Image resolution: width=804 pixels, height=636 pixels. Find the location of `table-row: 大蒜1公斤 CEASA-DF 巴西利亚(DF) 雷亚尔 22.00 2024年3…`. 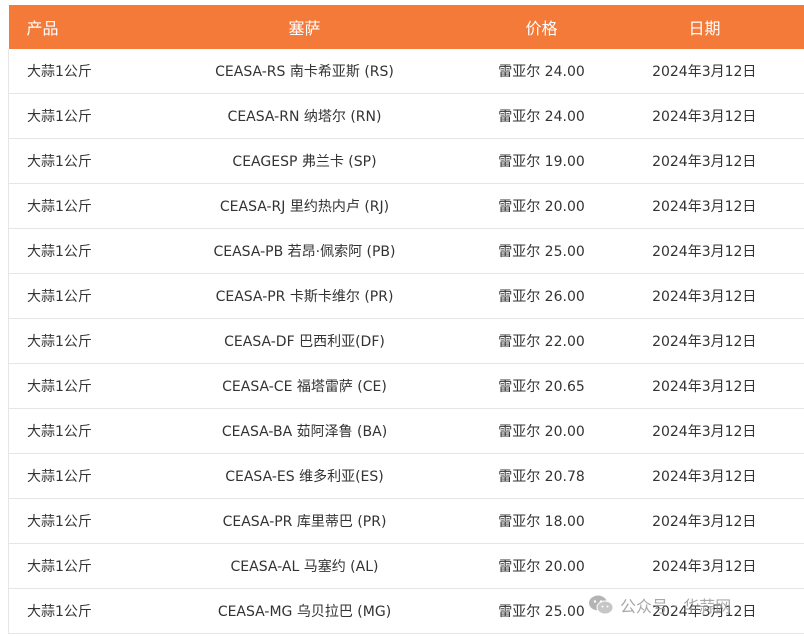

table-row: 大蒜1公斤 CEASA-DF 巴西利亚(DF) 雷亚尔 22.00 2024年3… is located at coordinates (406, 341).